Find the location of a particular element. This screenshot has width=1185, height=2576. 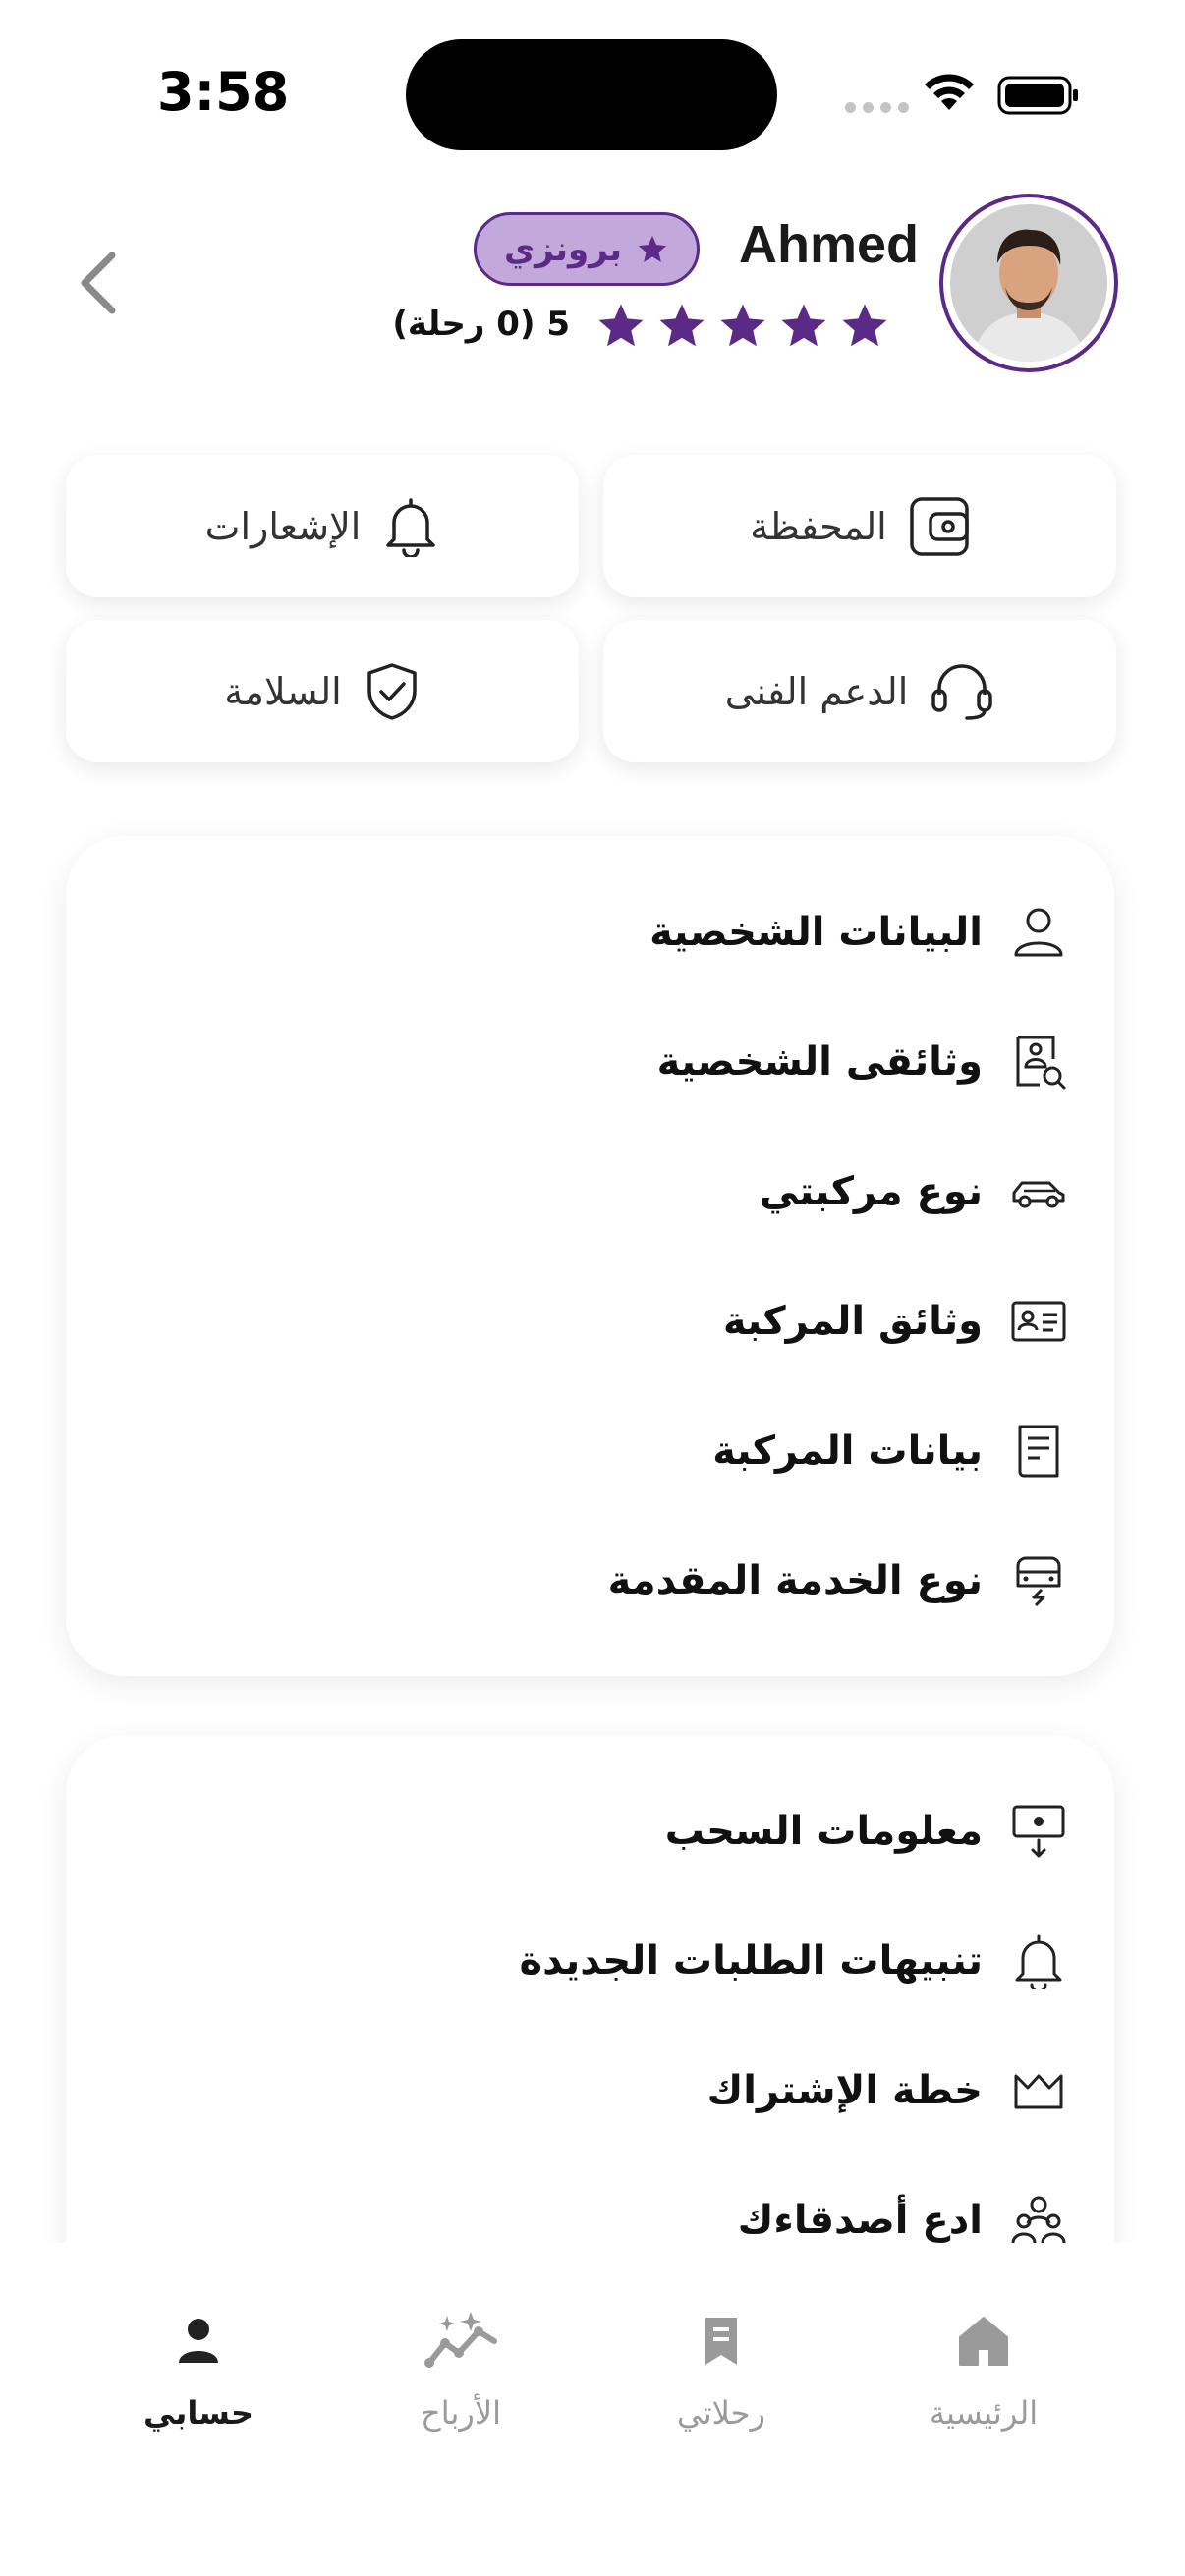

tile-notifications: الإشعارات is located at coordinates (322, 526).